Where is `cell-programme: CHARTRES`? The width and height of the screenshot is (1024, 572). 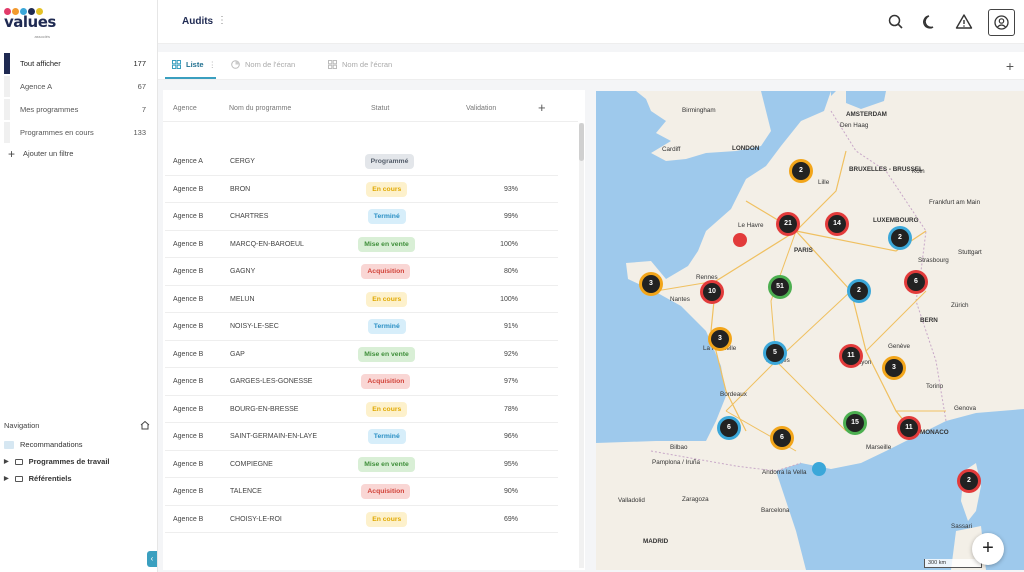
cell-programme: CHARTRES is located at coordinates (249, 216).